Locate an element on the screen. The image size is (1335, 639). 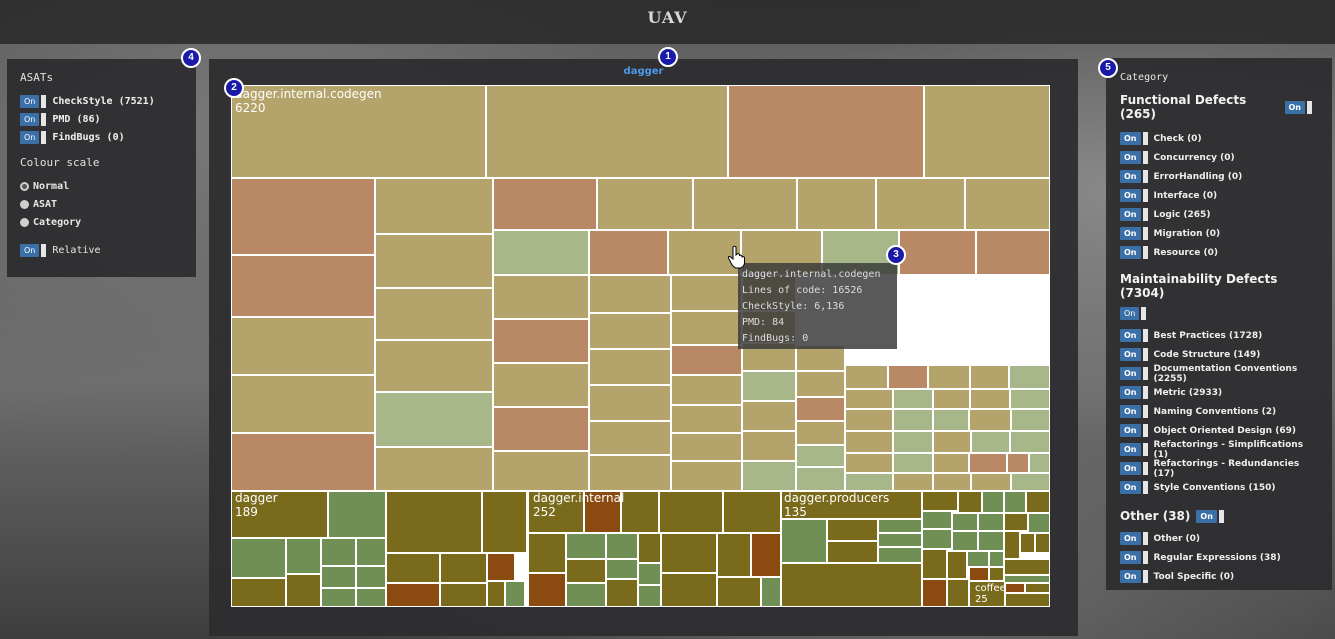
treemap-title: dagger is located at coordinates (643, 71).